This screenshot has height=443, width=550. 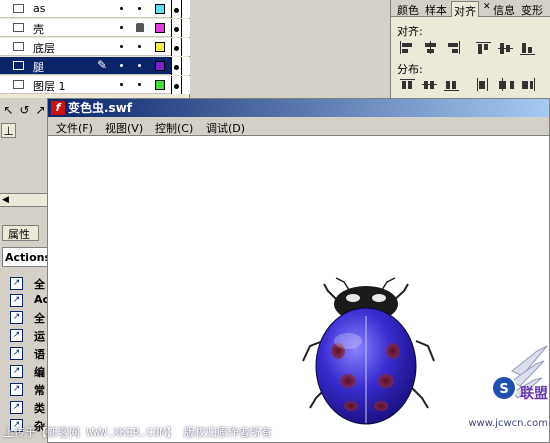 What do you see at coordinates (44, 48) in the screenshot?
I see `layer-name: 底层` at bounding box center [44, 48].